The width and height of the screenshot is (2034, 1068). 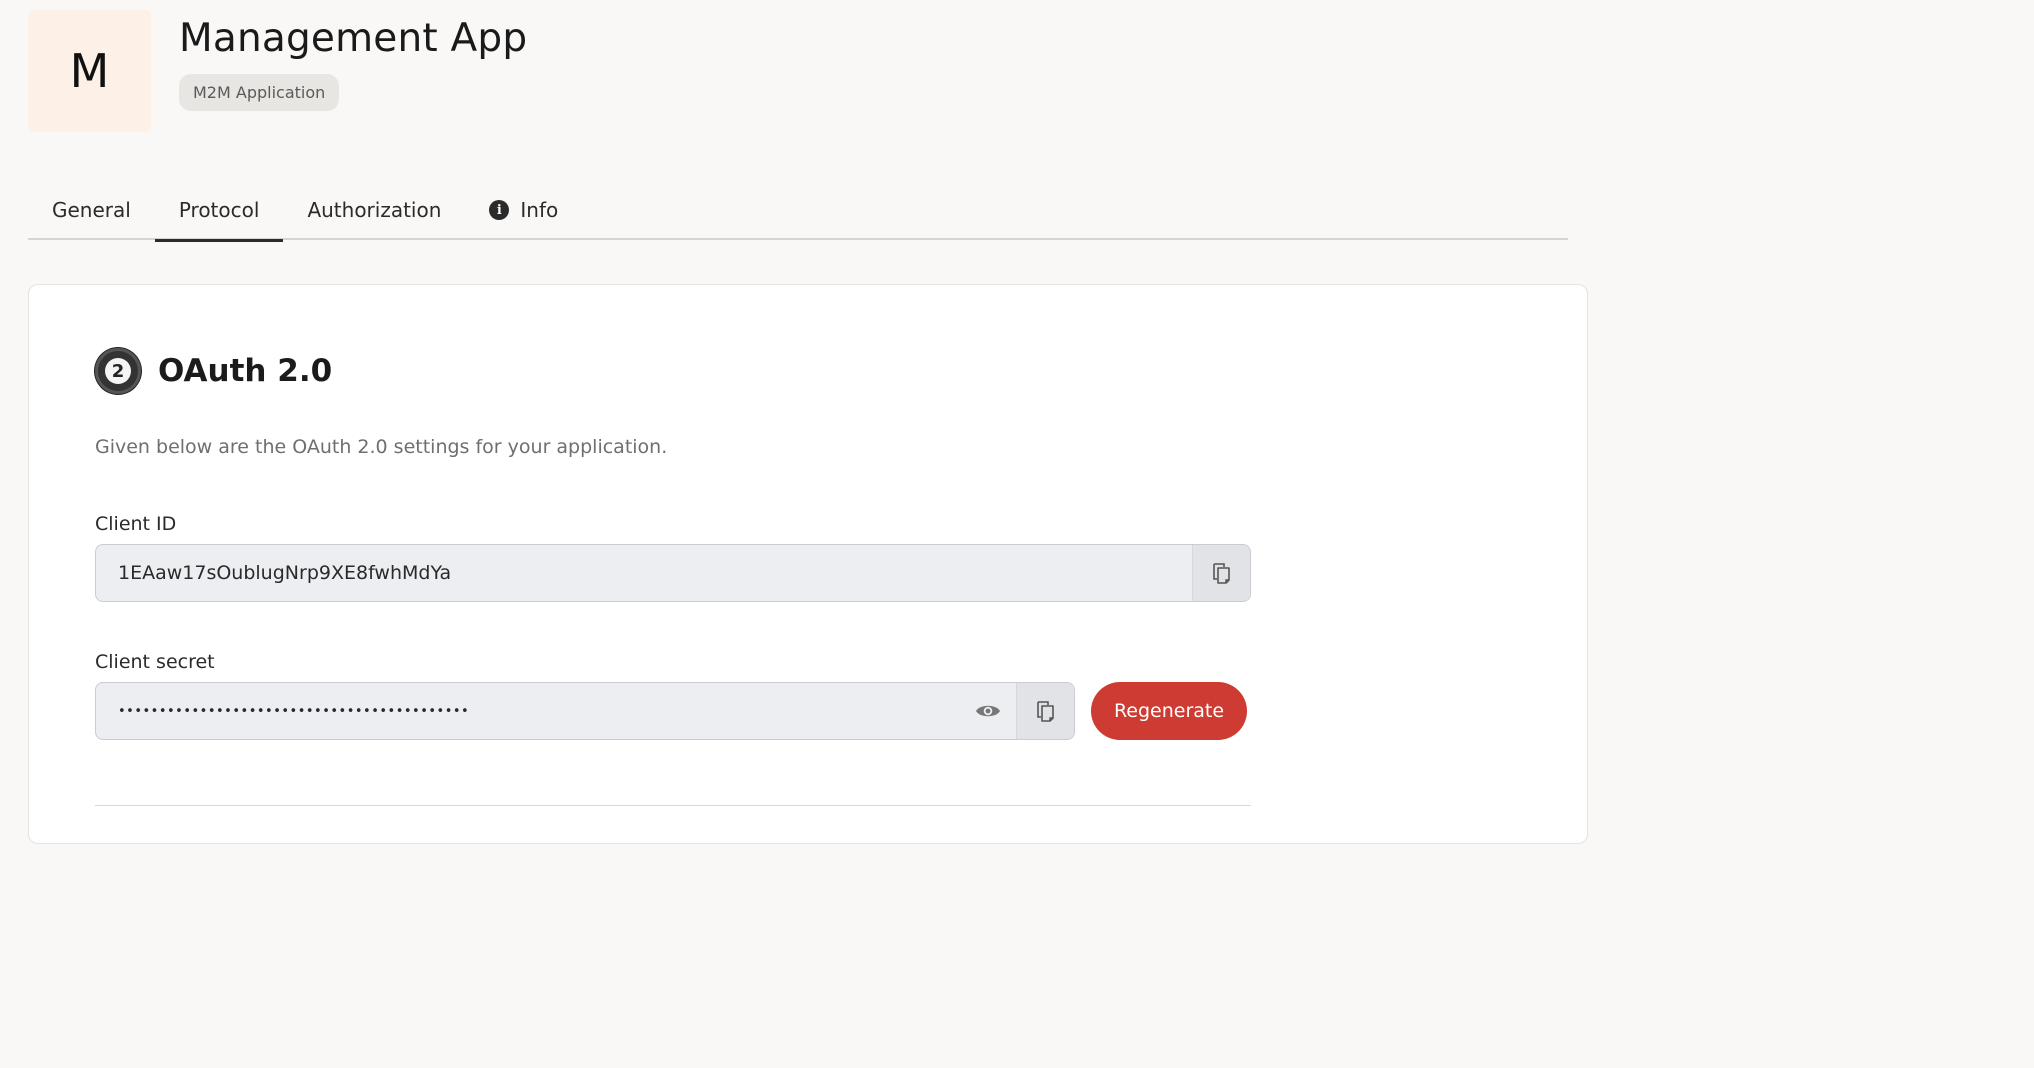 I want to click on copy-client-id-button, so click(x=1221, y=573).